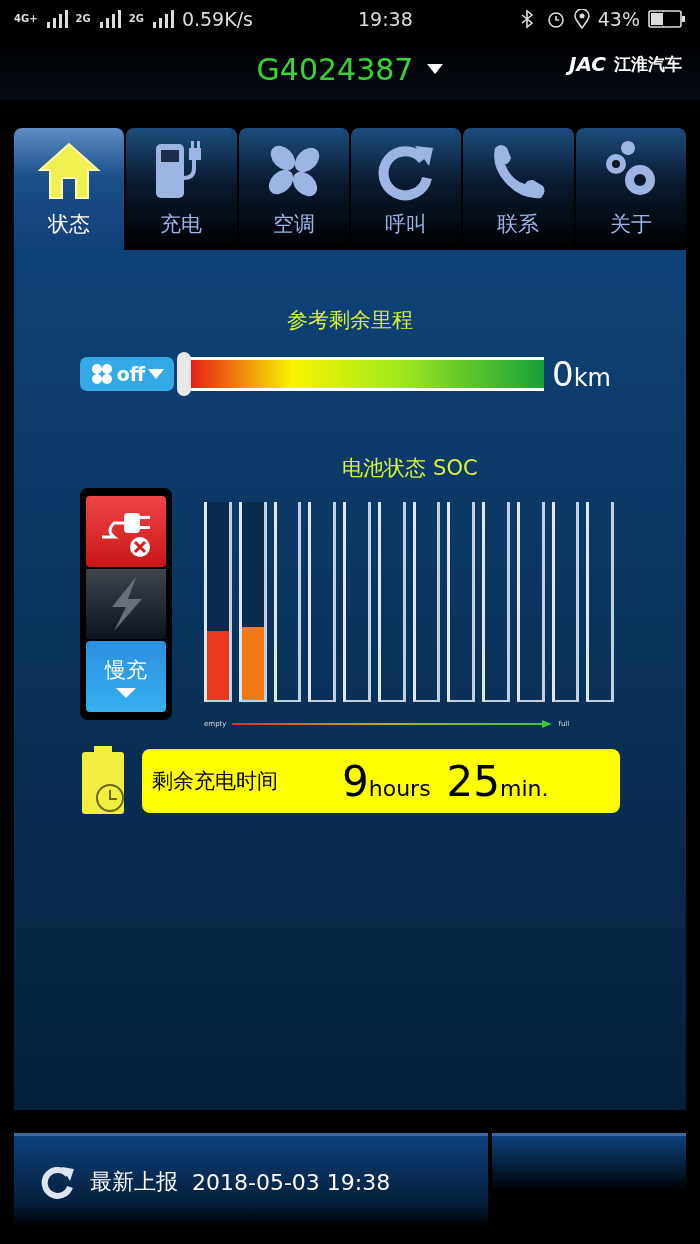 Image resolution: width=700 pixels, height=1244 pixels. Describe the element at coordinates (399, 788) in the screenshot. I see `hours-unit: hours` at that location.